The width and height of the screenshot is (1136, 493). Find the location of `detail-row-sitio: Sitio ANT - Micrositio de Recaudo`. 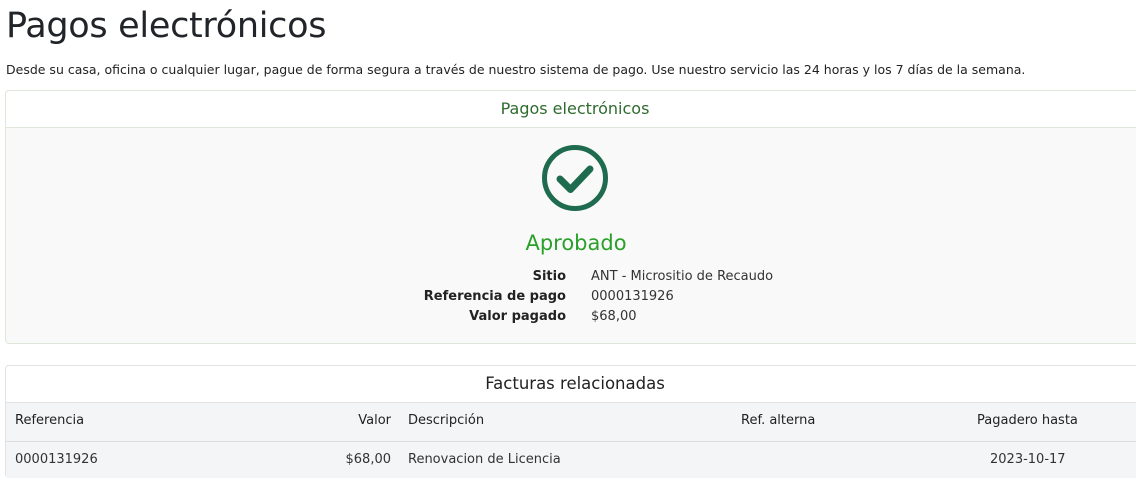

detail-row-sitio: Sitio ANT - Micrositio de Recaudo is located at coordinates (571, 279).